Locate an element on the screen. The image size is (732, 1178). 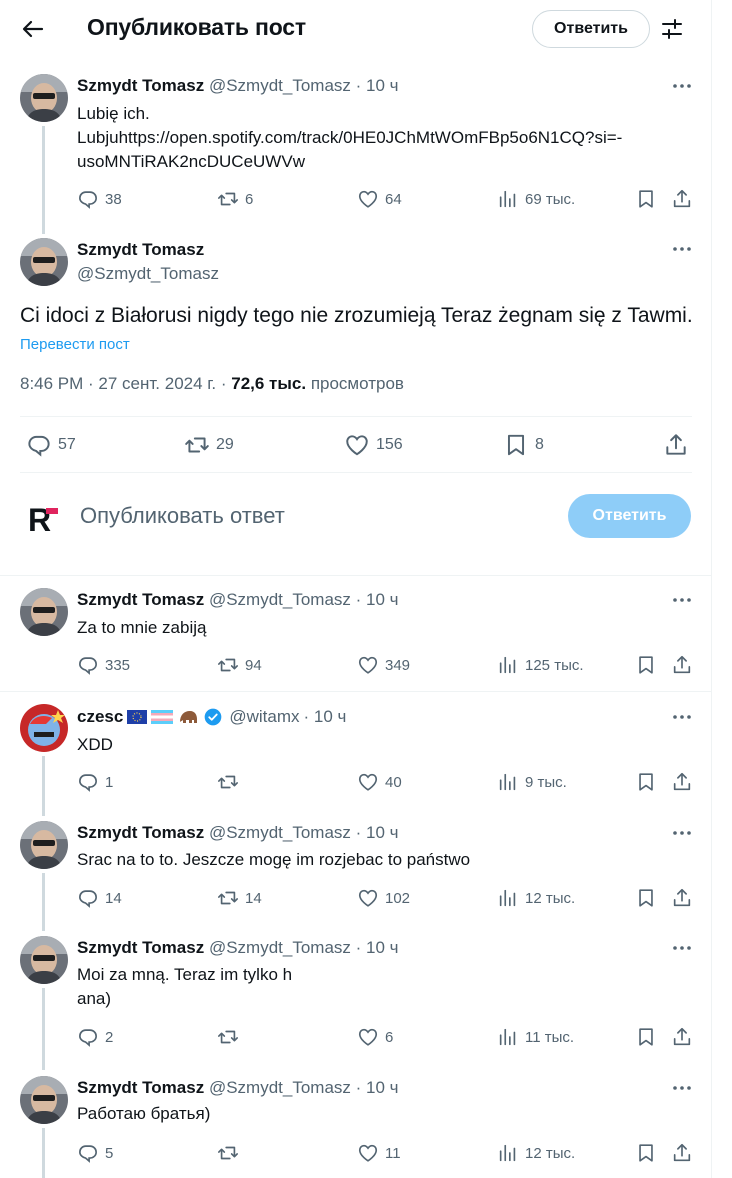
post-time: 8:46 PM · 27 сент. 2024 г. · is located at coordinates (125, 383).